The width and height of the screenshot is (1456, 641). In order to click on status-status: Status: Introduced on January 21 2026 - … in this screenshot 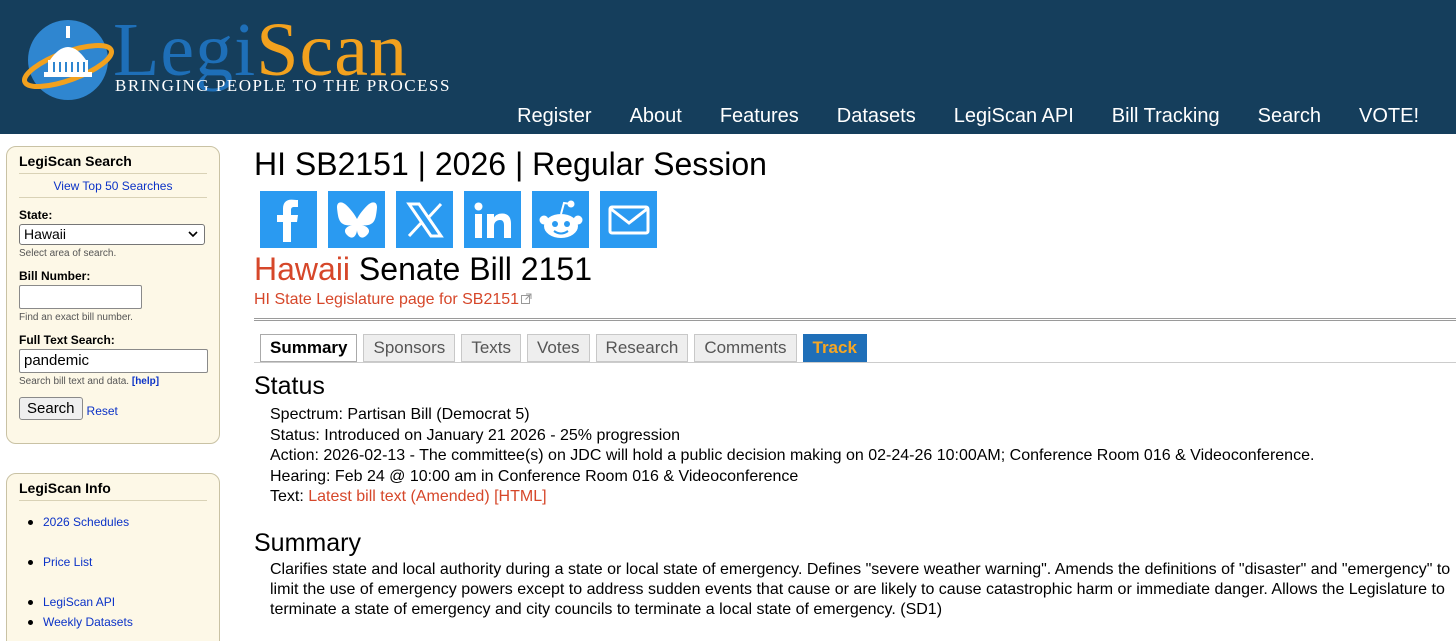, I will do `click(475, 435)`.